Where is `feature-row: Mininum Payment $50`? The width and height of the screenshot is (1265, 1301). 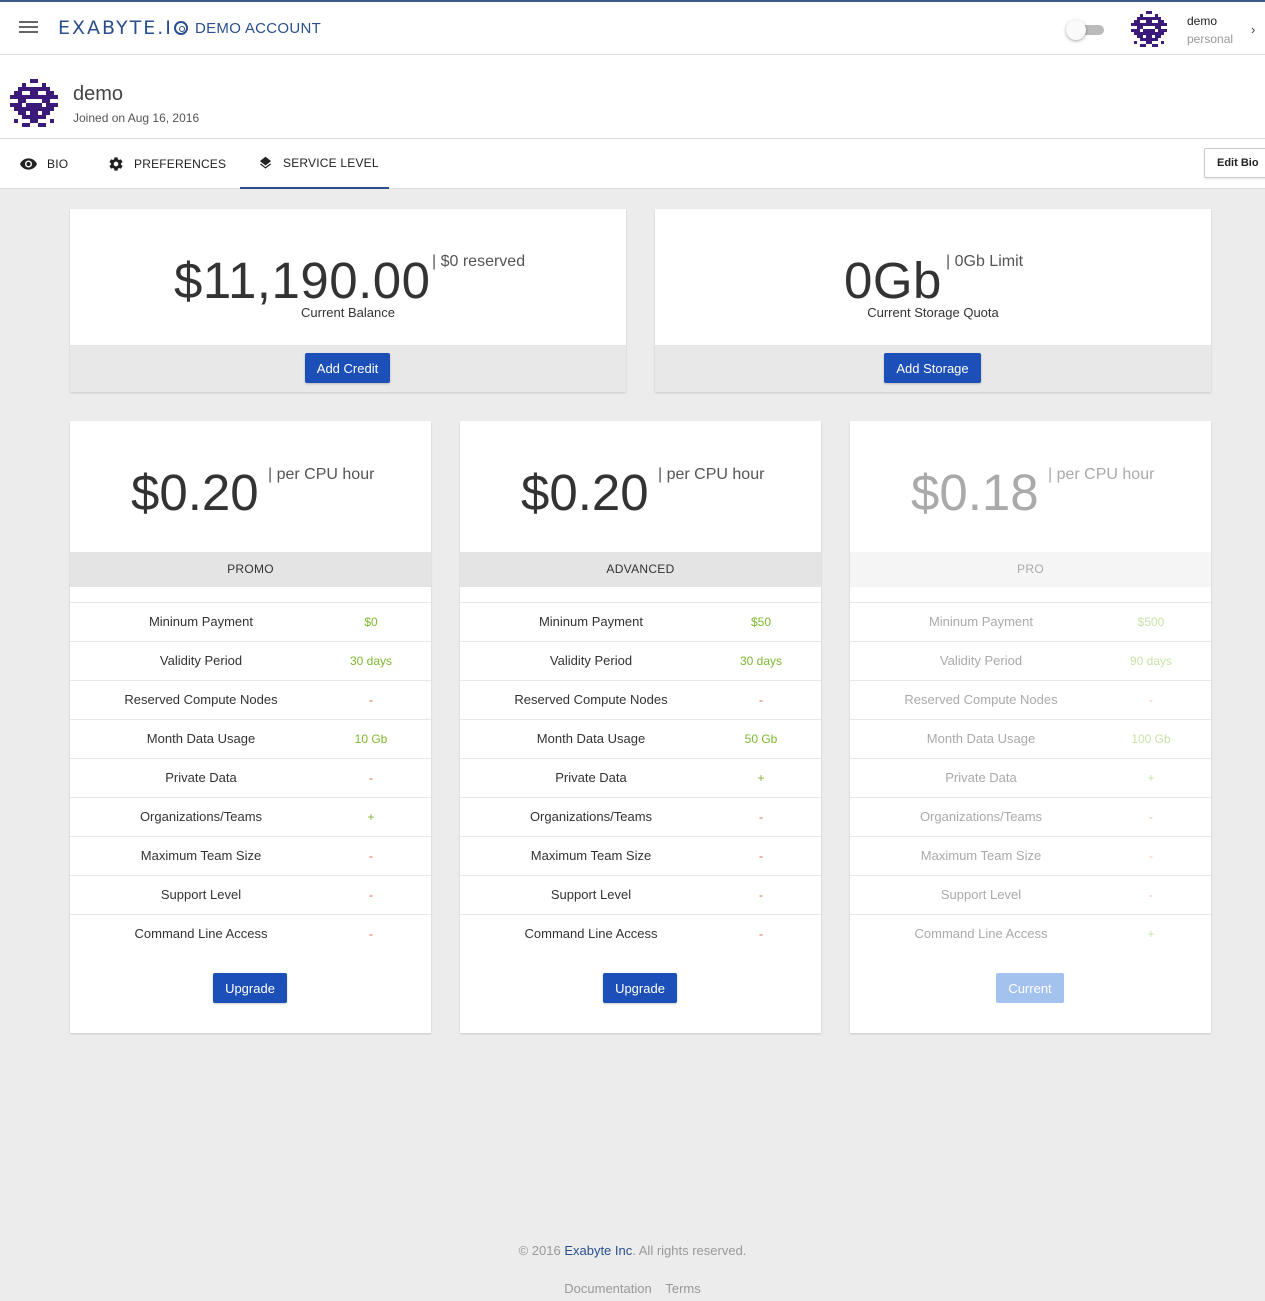 feature-row: Mininum Payment $50 is located at coordinates (640, 621).